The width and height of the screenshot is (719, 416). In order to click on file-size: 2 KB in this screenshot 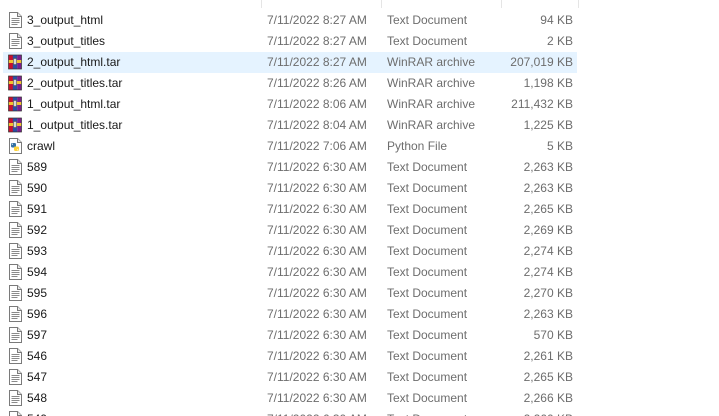, I will do `click(559, 41)`.